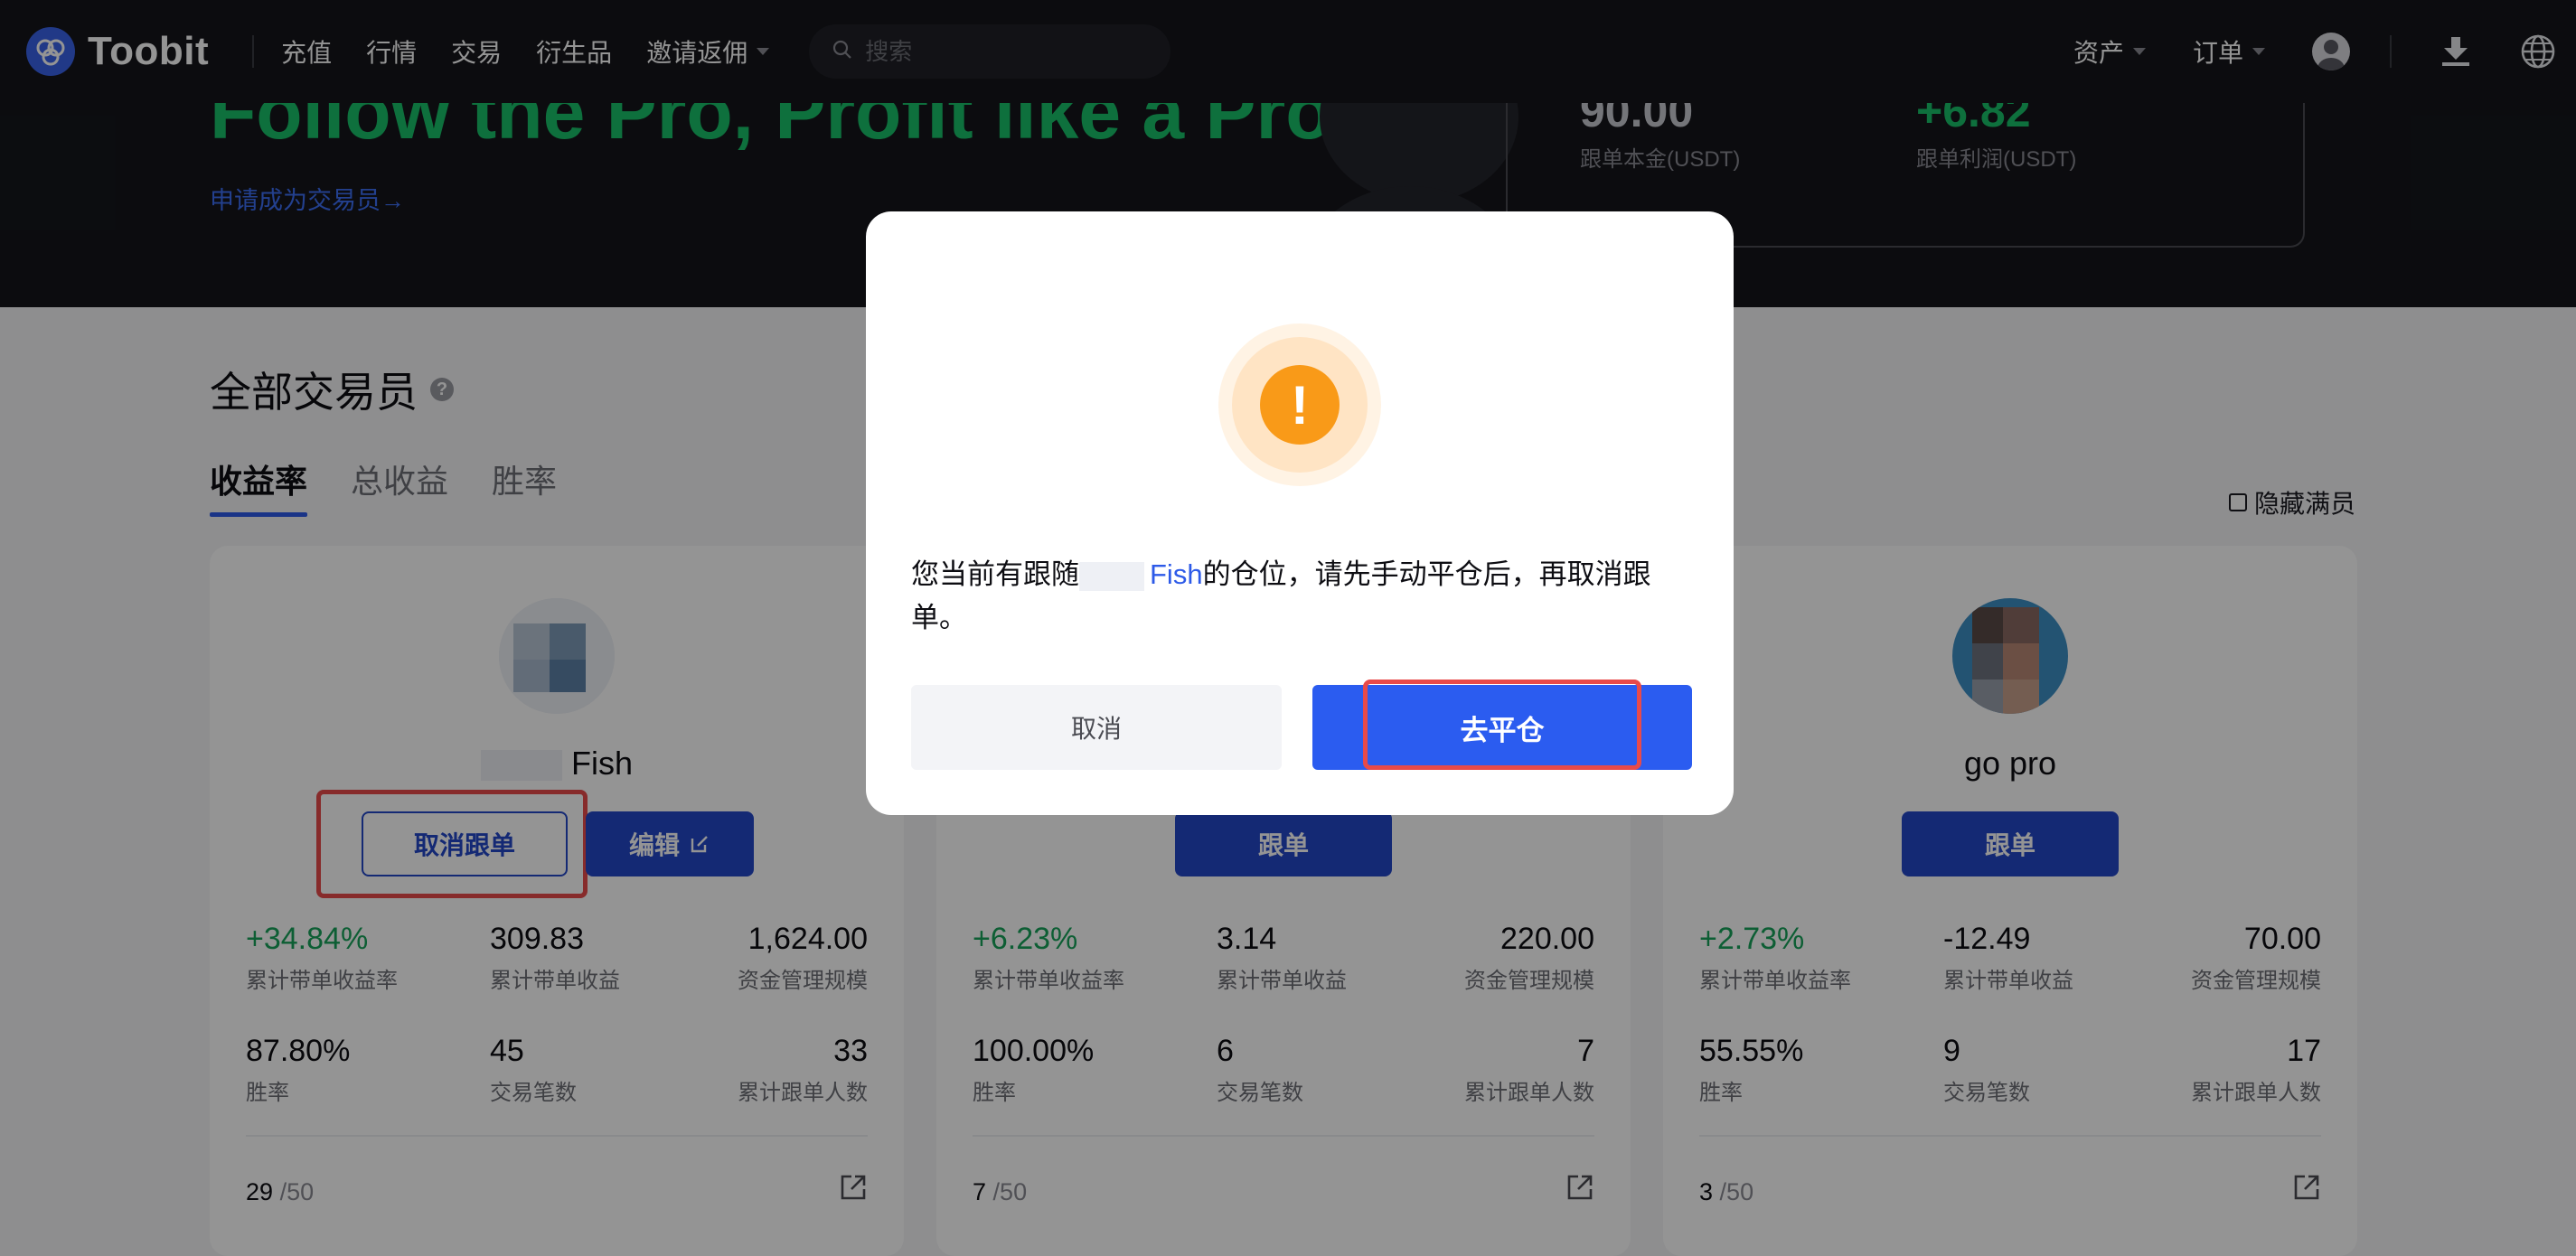 The image size is (2576, 1256). I want to click on dialog-message: 您当前有跟随 Fish的仓位，请先手动平仓后，再取消跟单。, so click(1300, 596).